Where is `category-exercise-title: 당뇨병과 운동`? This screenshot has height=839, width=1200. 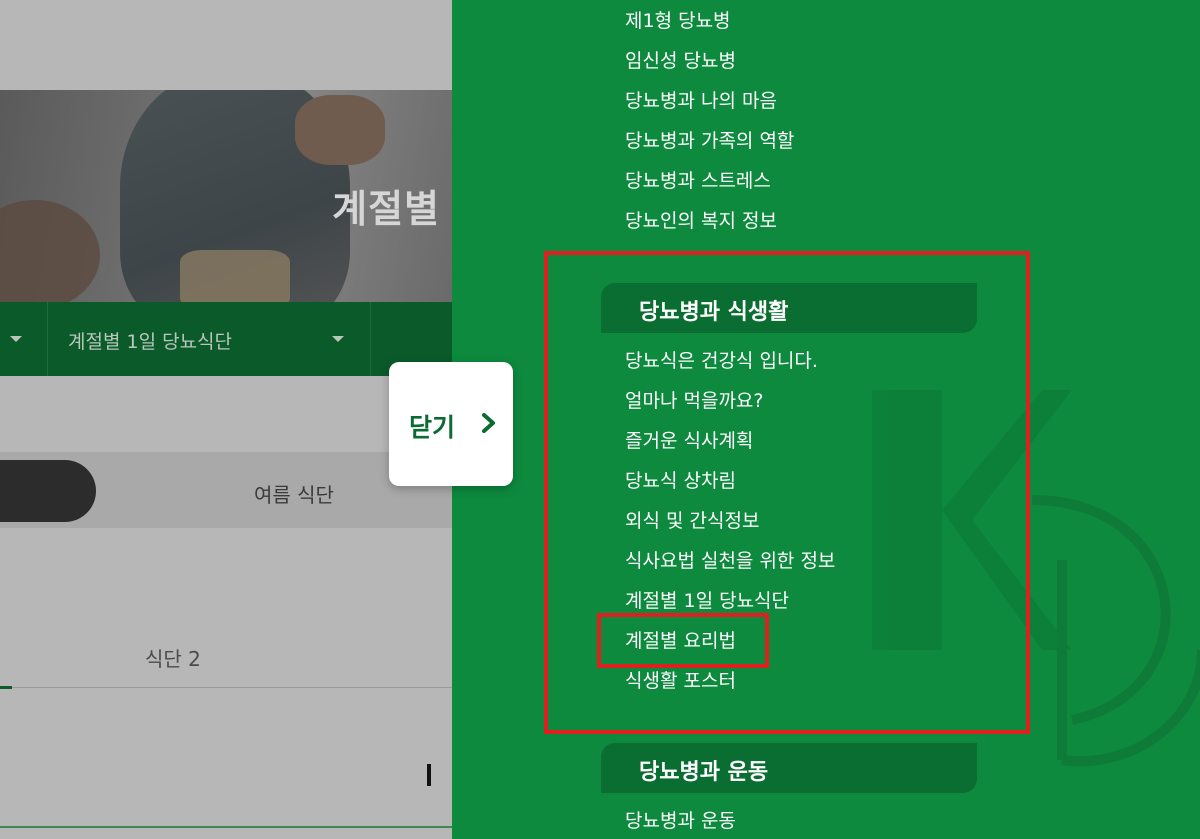
category-exercise-title: 당뇨병과 운동 is located at coordinates (704, 772).